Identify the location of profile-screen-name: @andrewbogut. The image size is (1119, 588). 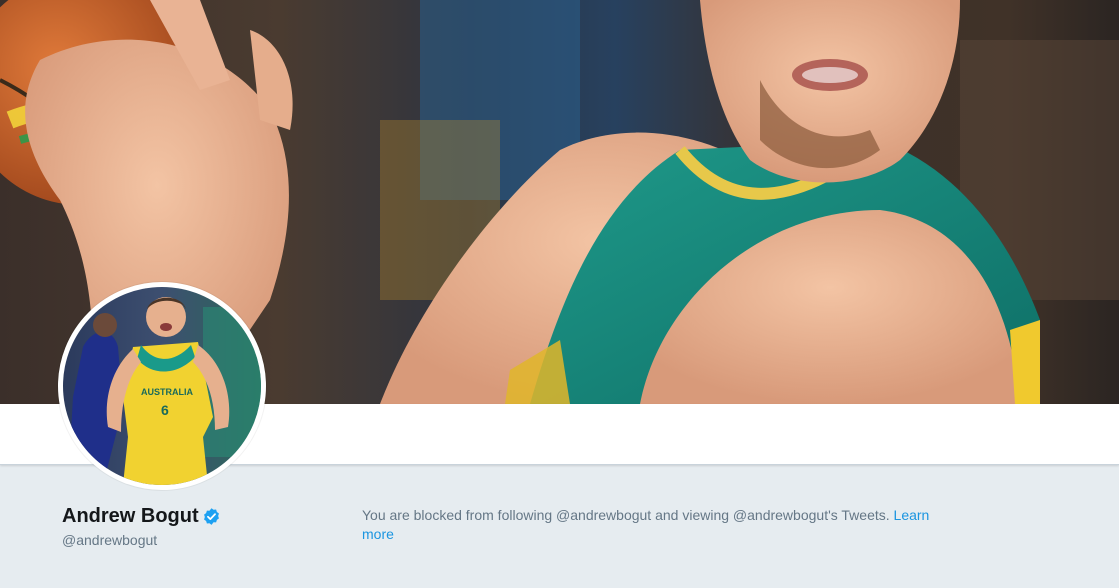
(192, 540).